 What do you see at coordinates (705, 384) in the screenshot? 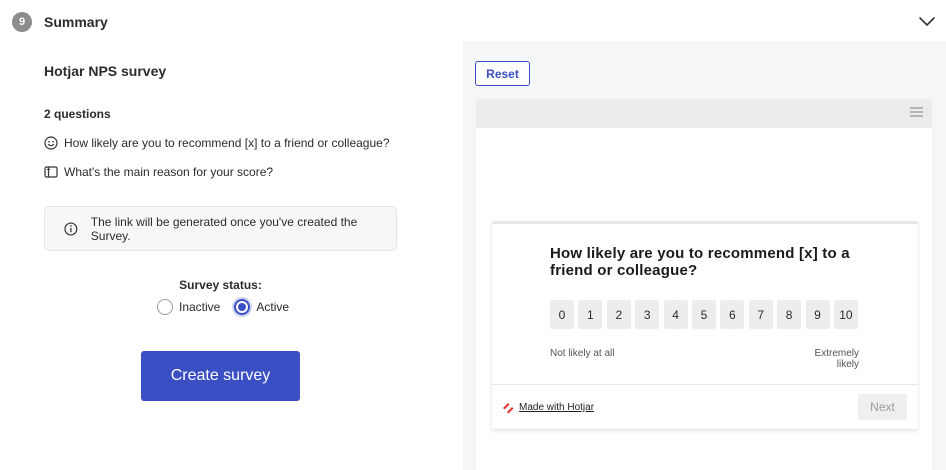
I see `divider` at bounding box center [705, 384].